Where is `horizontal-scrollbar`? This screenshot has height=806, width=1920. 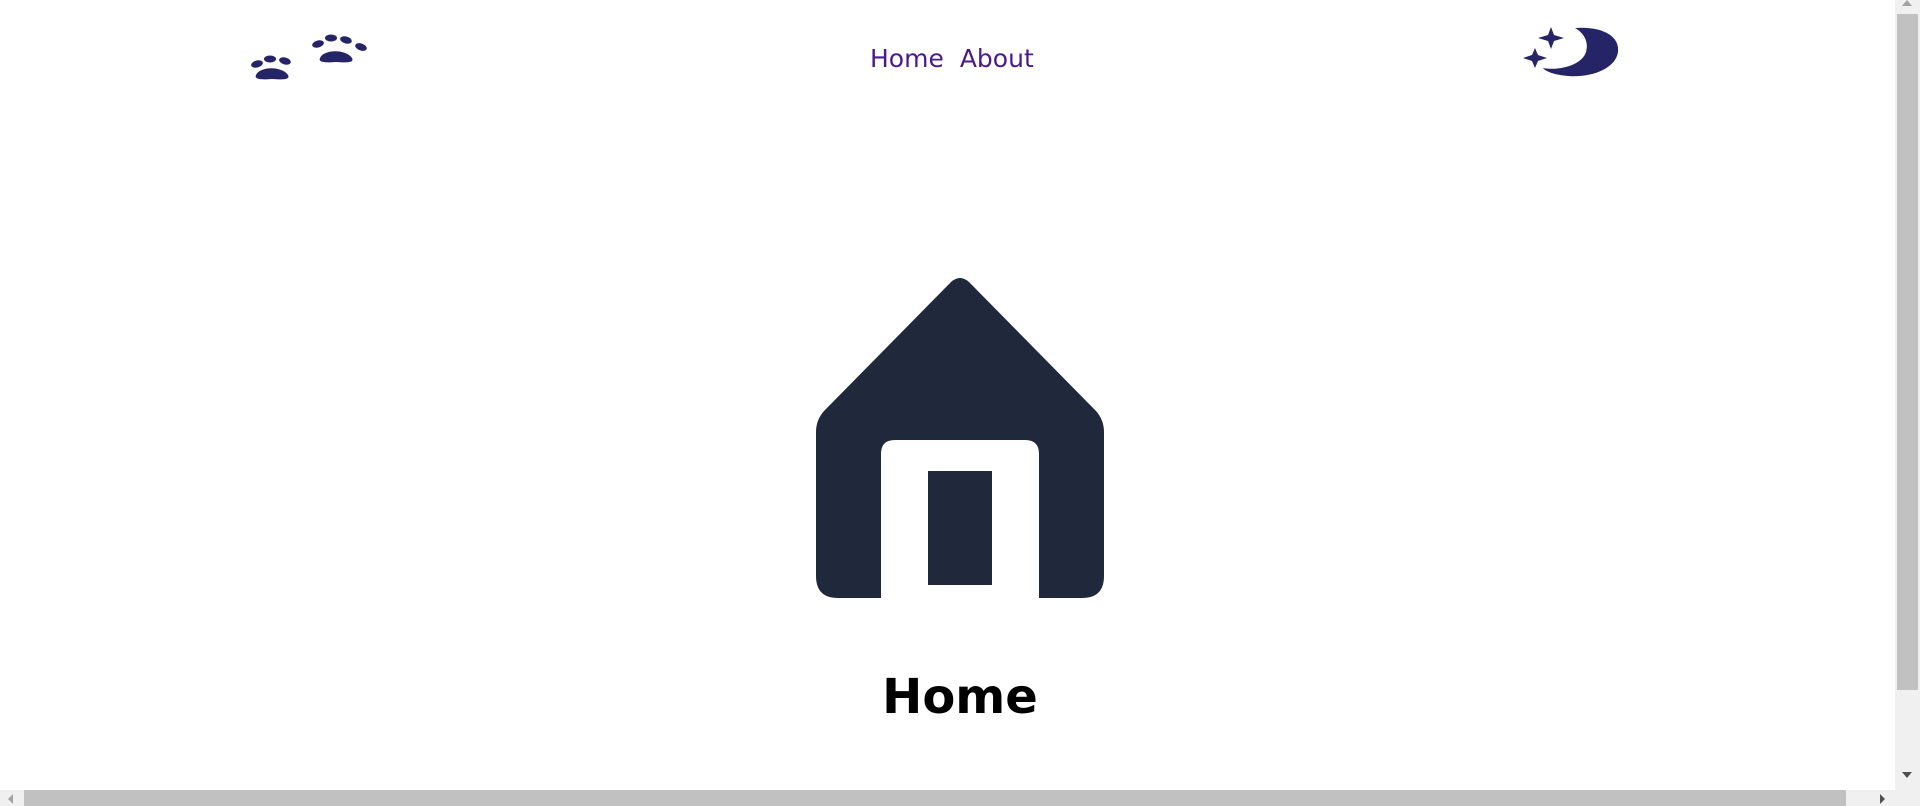
horizontal-scrollbar is located at coordinates (947, 798).